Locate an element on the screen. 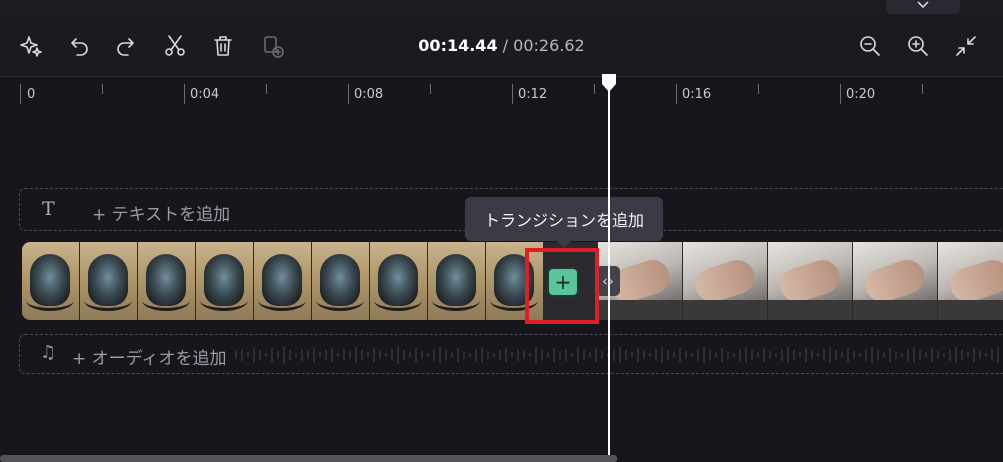  zoom-in-icon is located at coordinates (918, 46).